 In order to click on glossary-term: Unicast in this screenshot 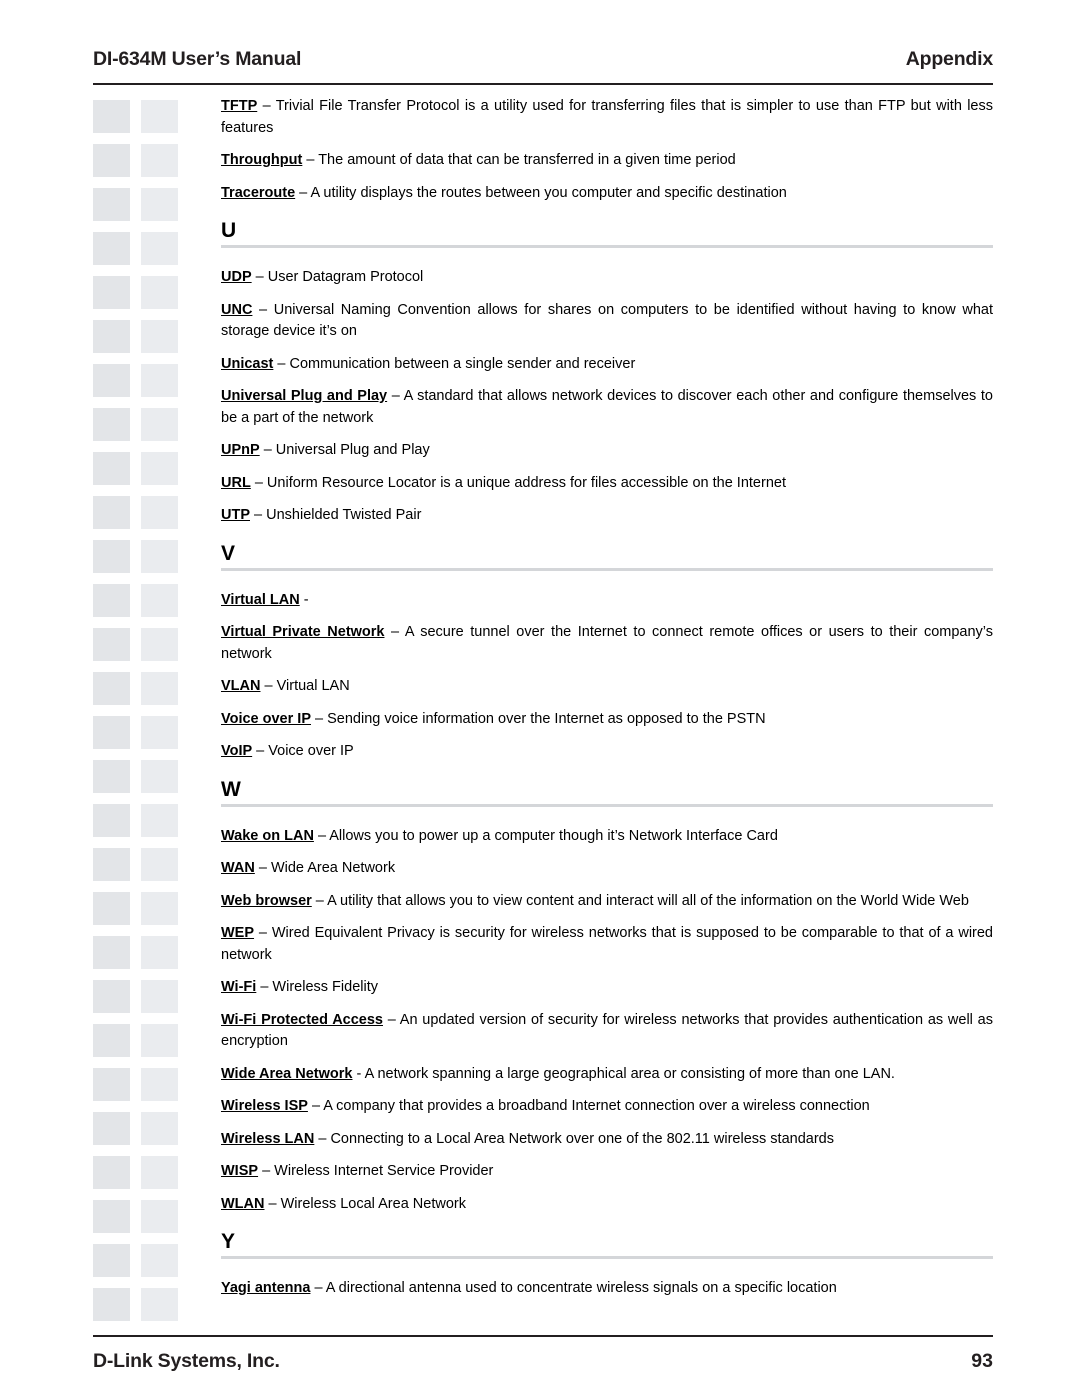, I will do `click(247, 363)`.